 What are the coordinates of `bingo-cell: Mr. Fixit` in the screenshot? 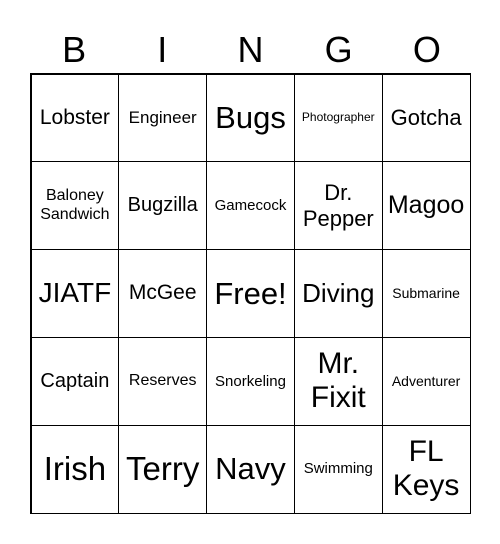 It's located at (338, 381).